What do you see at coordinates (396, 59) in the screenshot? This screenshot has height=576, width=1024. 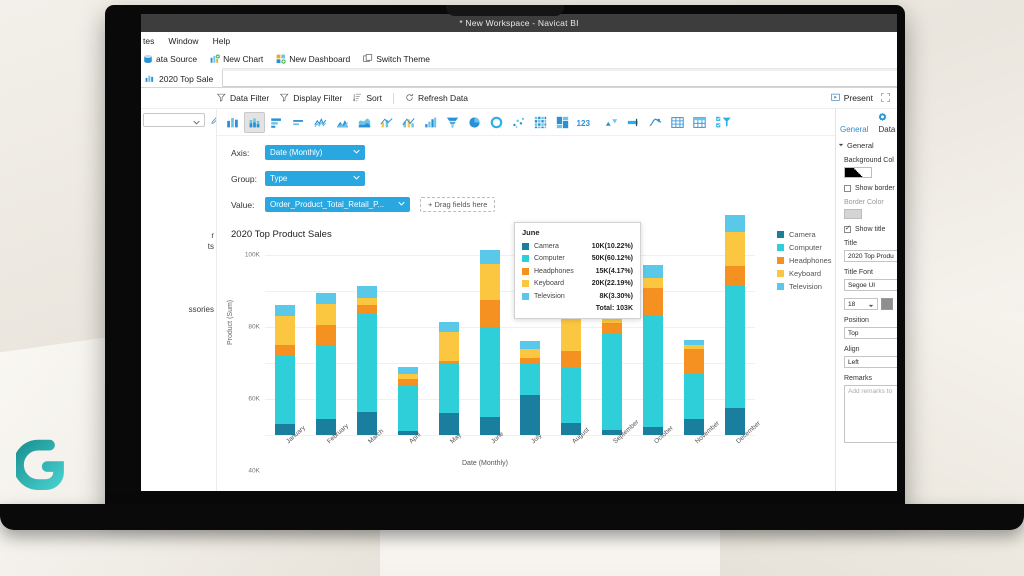 I see `toolbar-switch-theme: Switch Theme` at bounding box center [396, 59].